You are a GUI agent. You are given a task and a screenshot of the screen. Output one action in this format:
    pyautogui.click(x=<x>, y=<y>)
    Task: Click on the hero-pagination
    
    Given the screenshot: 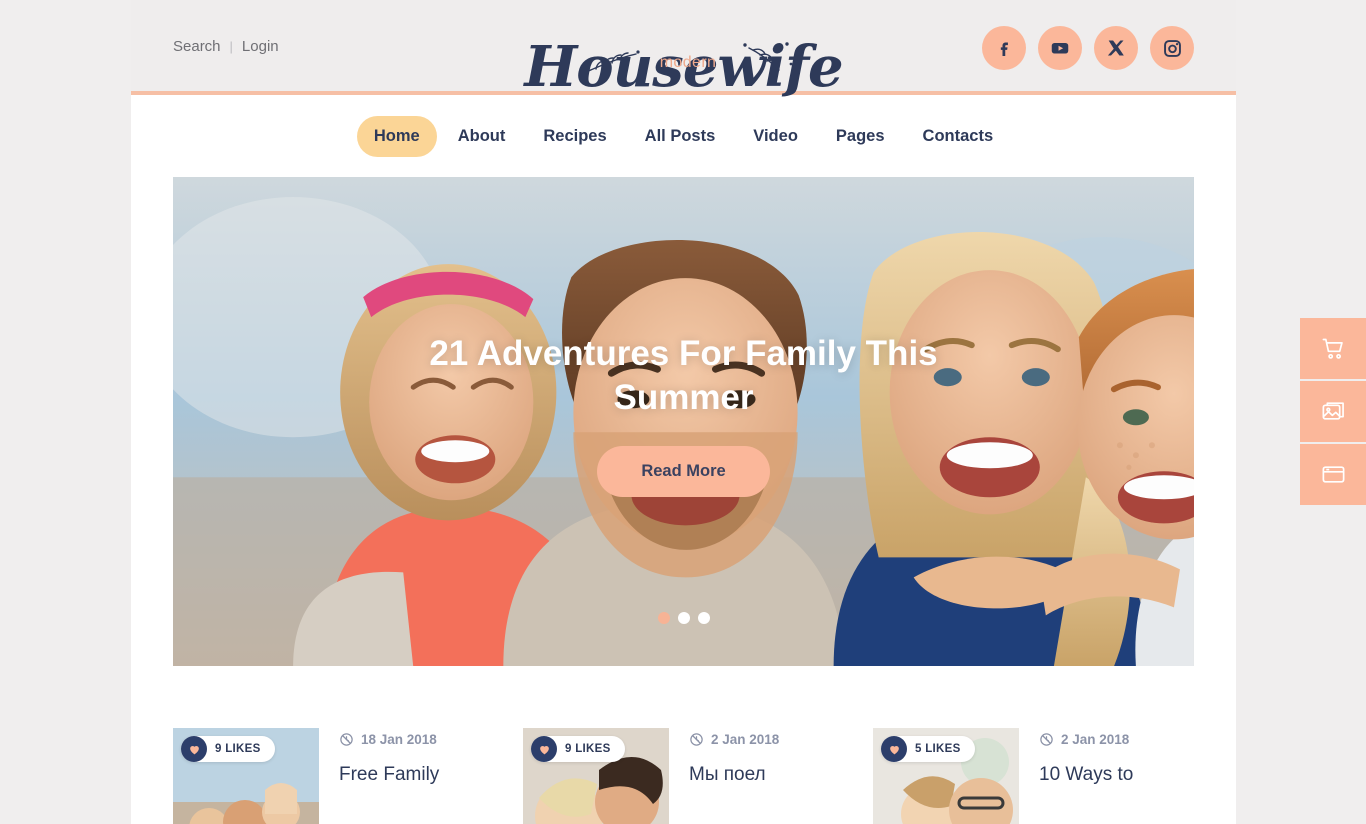 What is the action you would take?
    pyautogui.click(x=683, y=618)
    